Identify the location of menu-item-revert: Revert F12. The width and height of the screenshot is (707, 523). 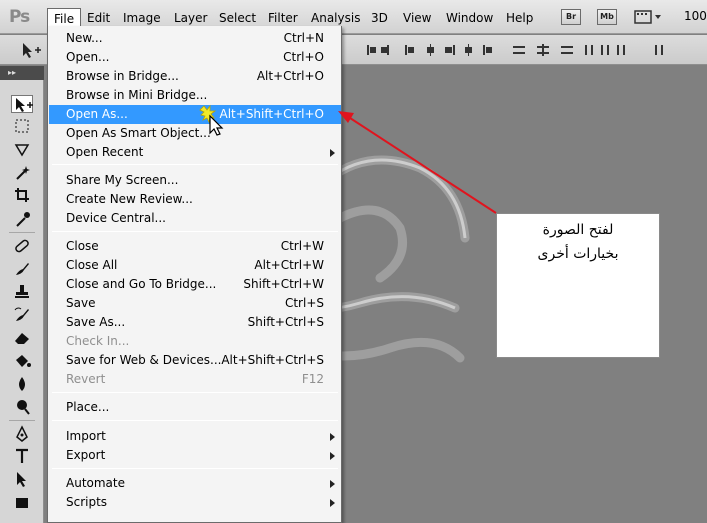
(195, 379).